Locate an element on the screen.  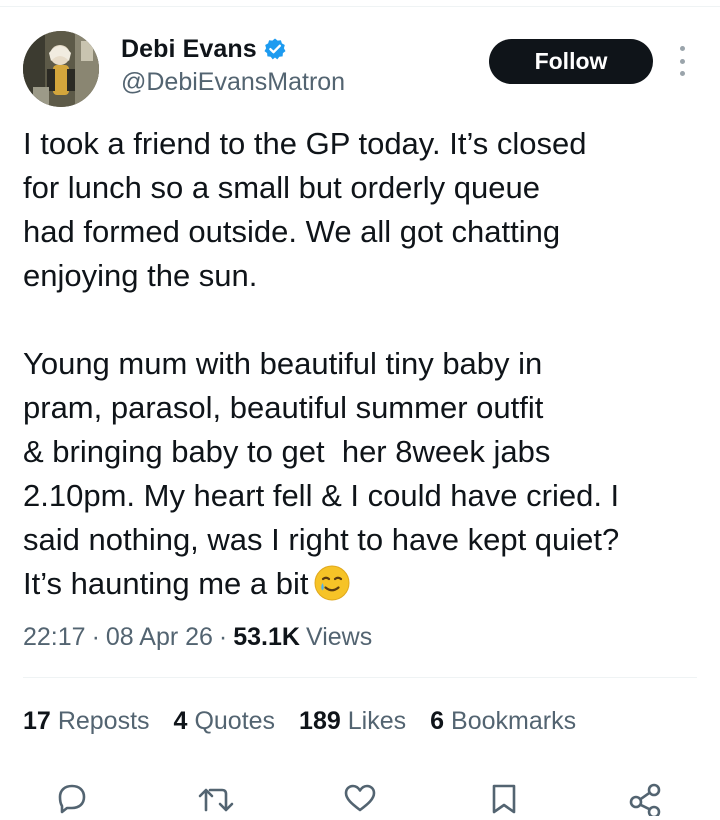
tweet-time: 22:17 is located at coordinates (54, 637).